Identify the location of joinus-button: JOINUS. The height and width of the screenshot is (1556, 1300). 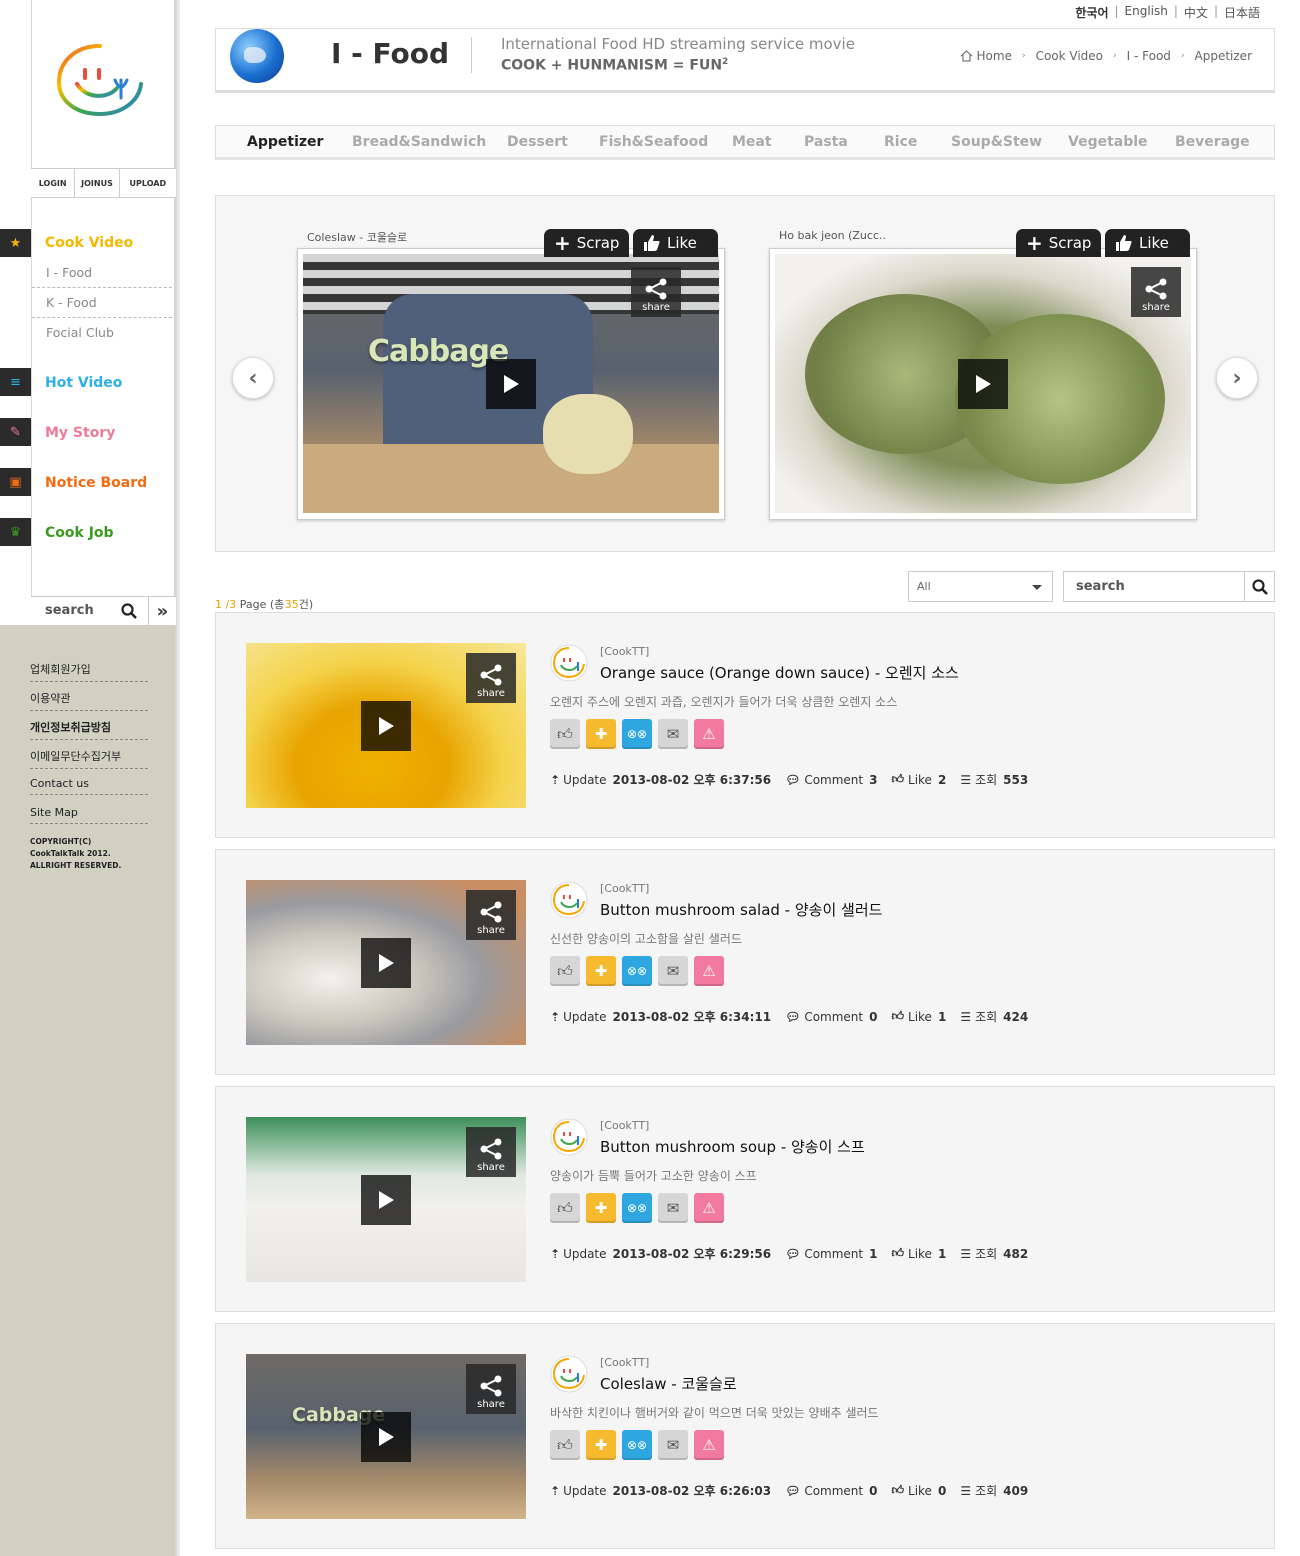
(97, 183).